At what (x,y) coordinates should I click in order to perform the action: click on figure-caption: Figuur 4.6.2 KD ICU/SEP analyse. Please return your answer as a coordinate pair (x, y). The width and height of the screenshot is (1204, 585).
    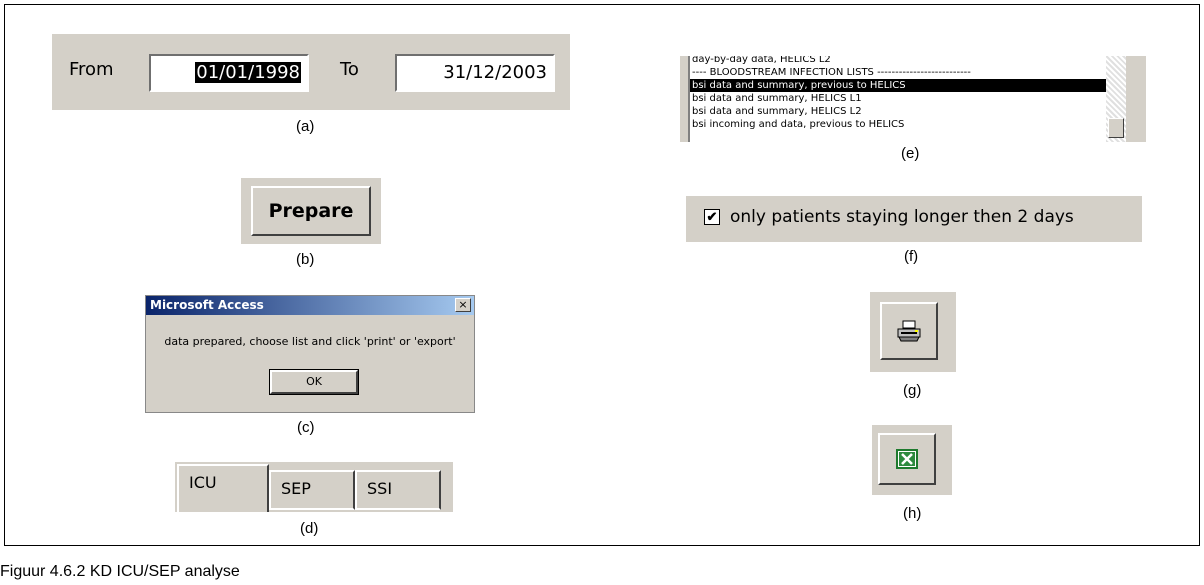
    Looking at the image, I should click on (120, 571).